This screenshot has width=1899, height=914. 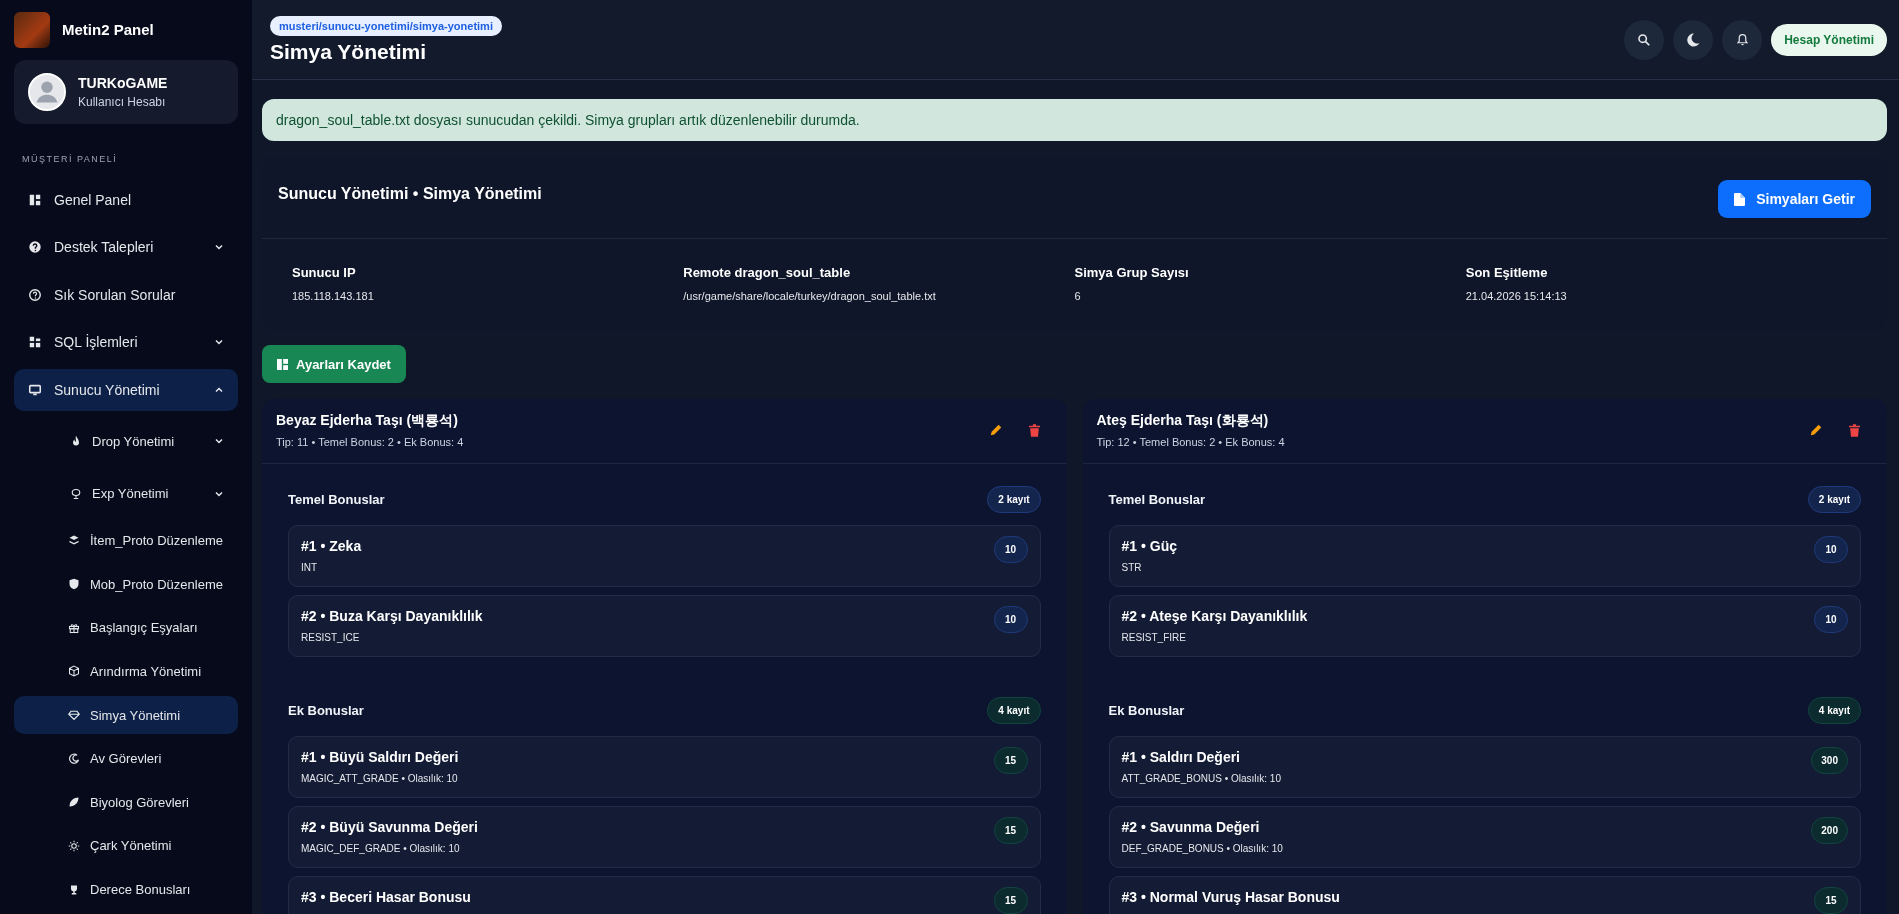 What do you see at coordinates (367, 421) in the screenshot?
I see `group-title: Beyaz Ejderha Taşı (백룡석)` at bounding box center [367, 421].